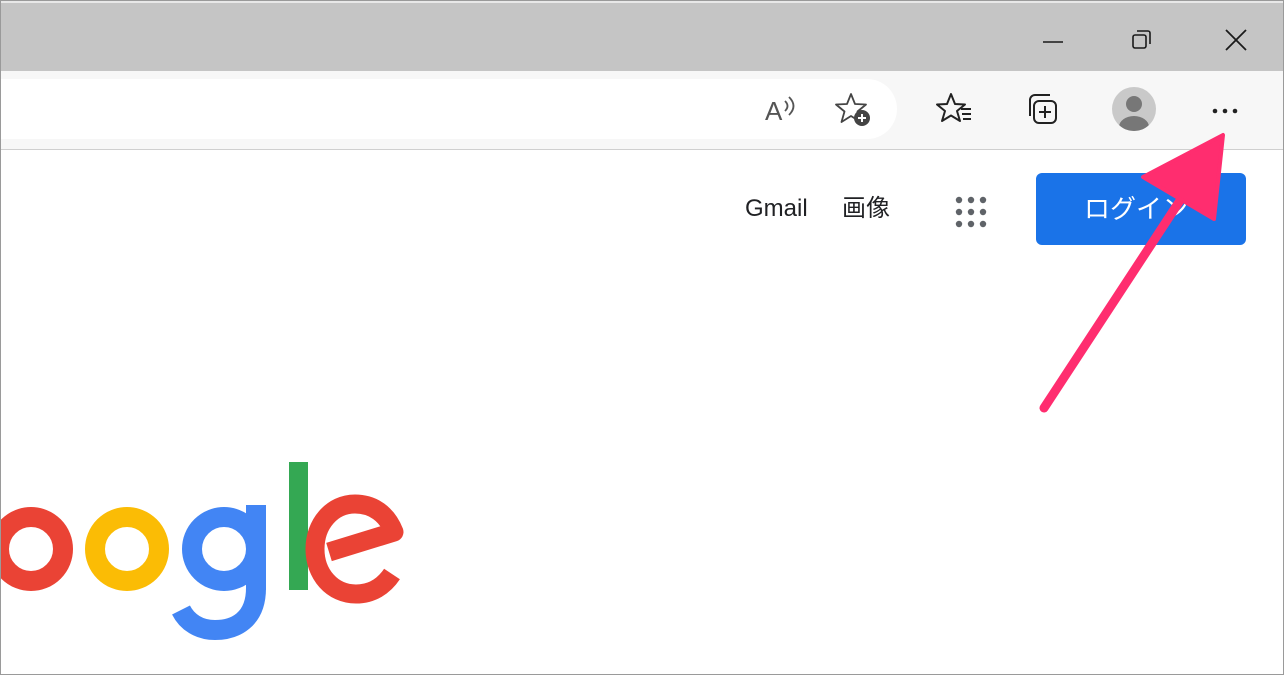  I want to click on apps-button, so click(971, 212).